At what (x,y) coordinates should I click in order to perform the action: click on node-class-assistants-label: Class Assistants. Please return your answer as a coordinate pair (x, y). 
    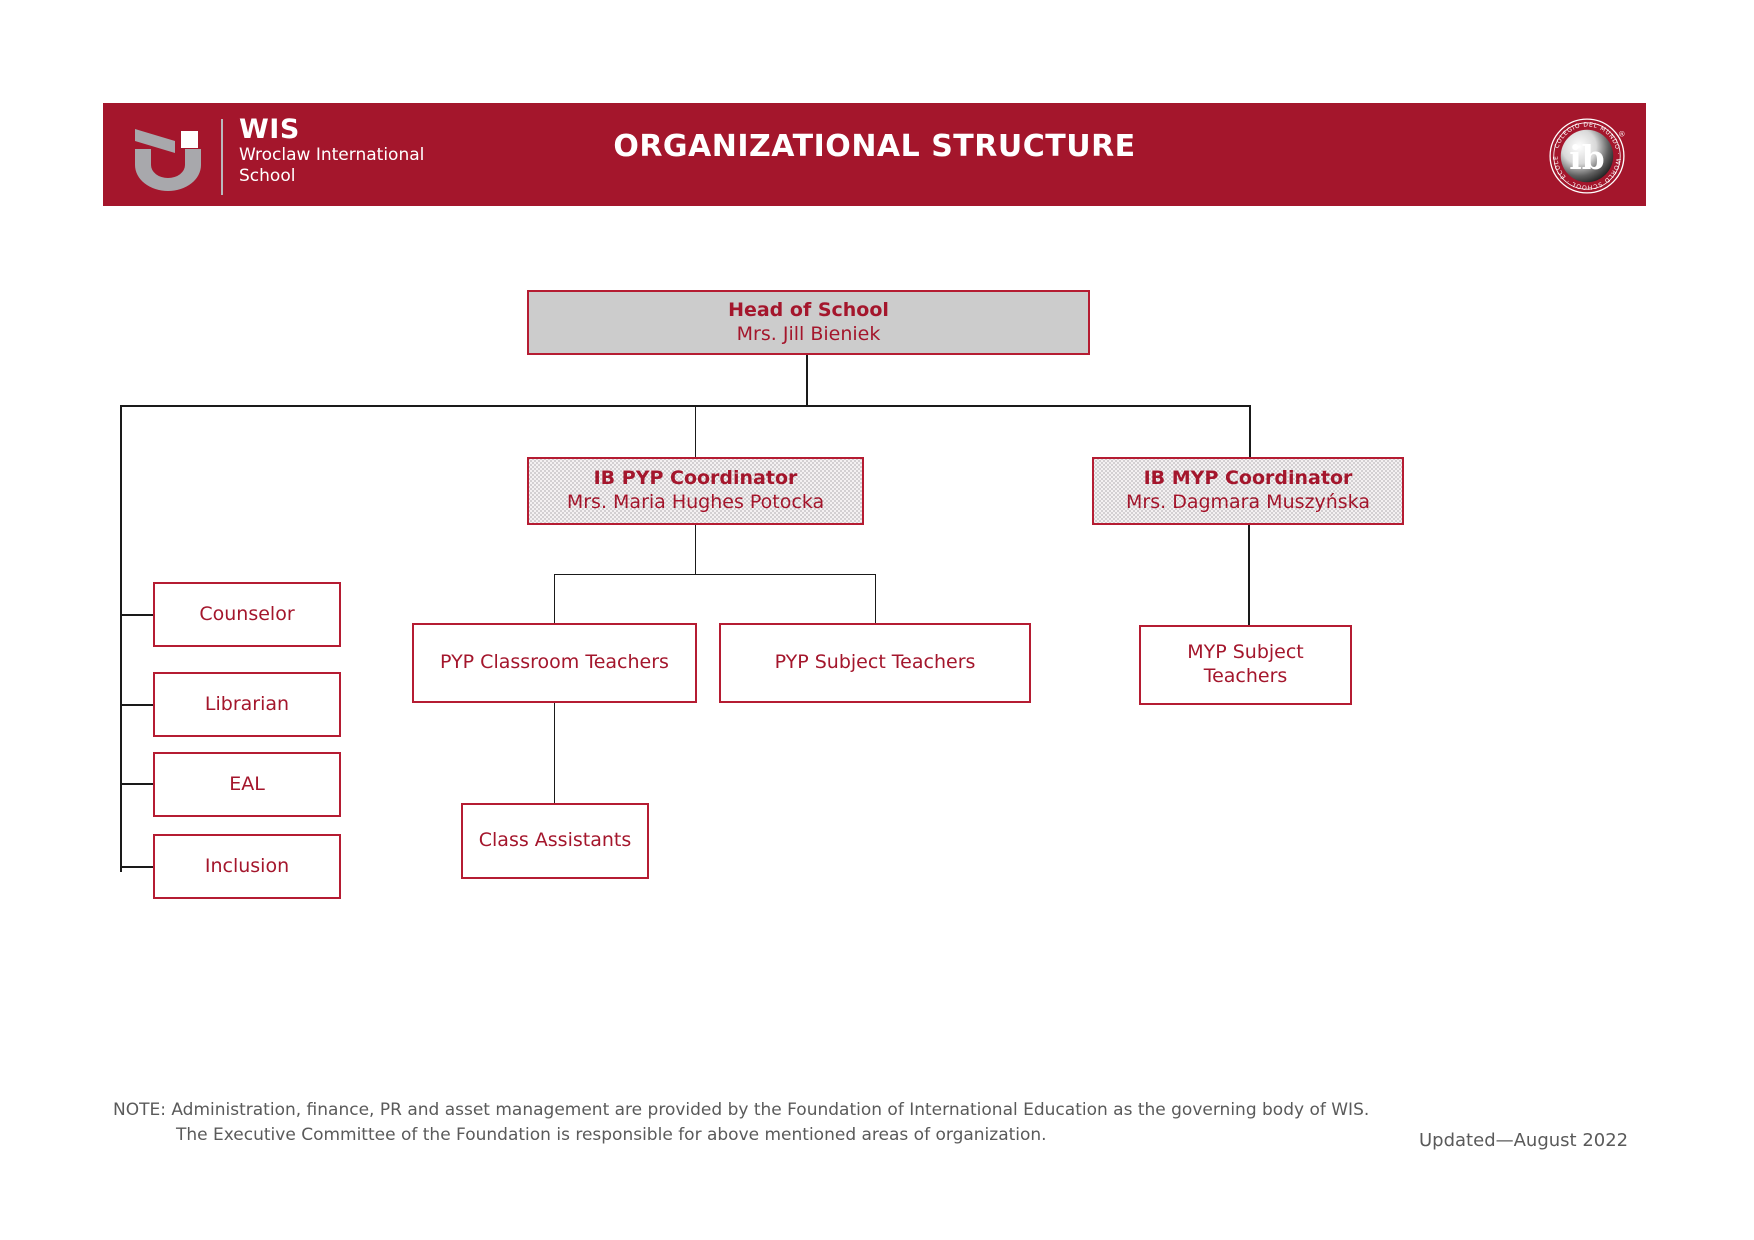
    Looking at the image, I should click on (555, 840).